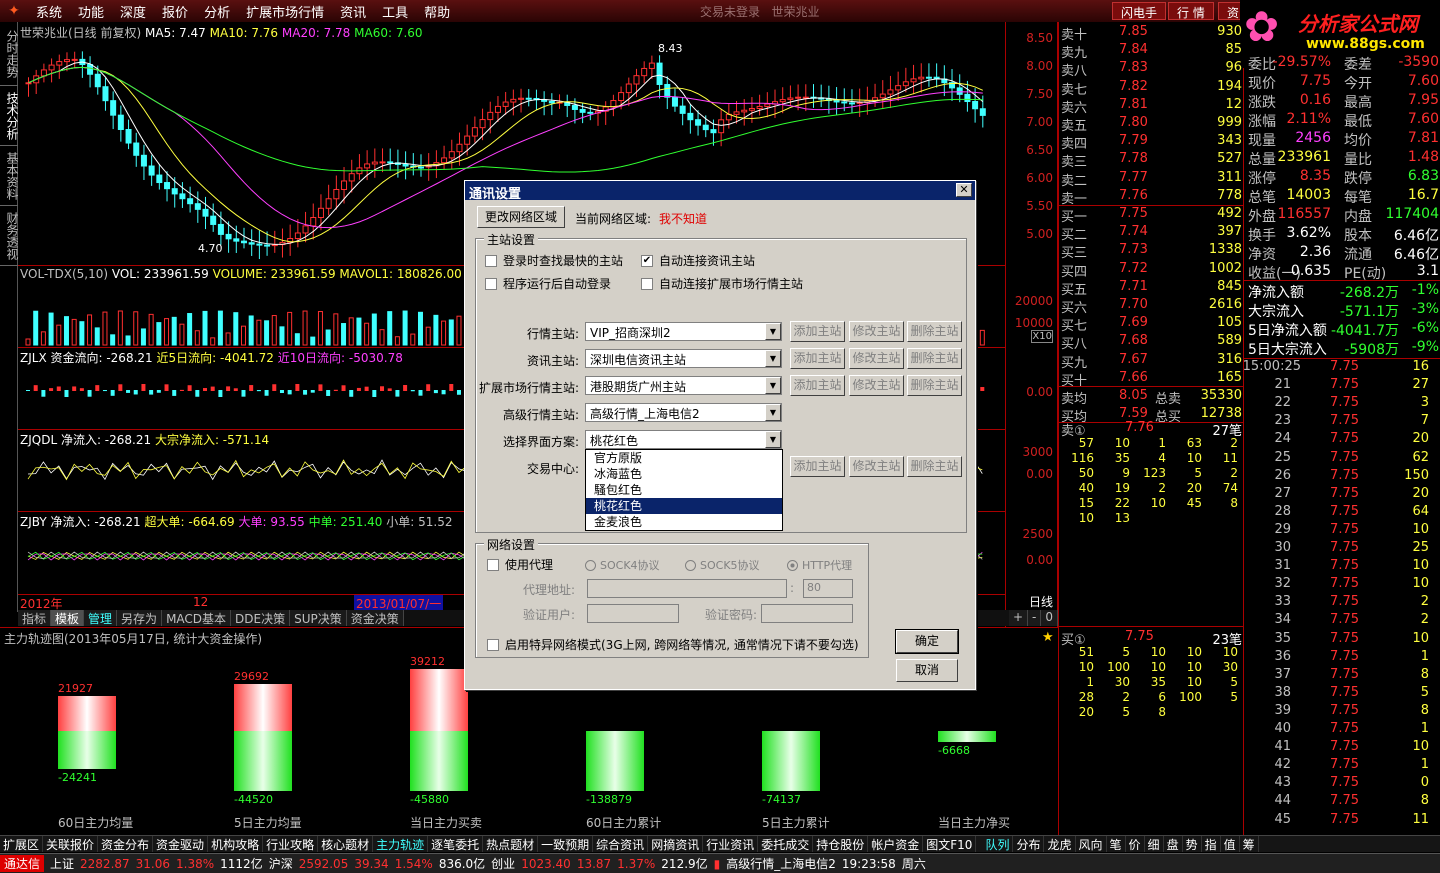  What do you see at coordinates (1151, 142) in the screenshot?
I see `sell-level-row: 卖四 7.79 343` at bounding box center [1151, 142].